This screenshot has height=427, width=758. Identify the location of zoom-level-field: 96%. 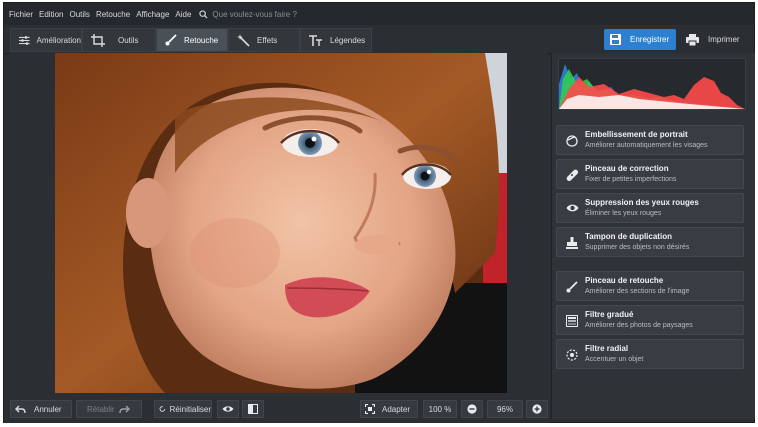
(505, 409).